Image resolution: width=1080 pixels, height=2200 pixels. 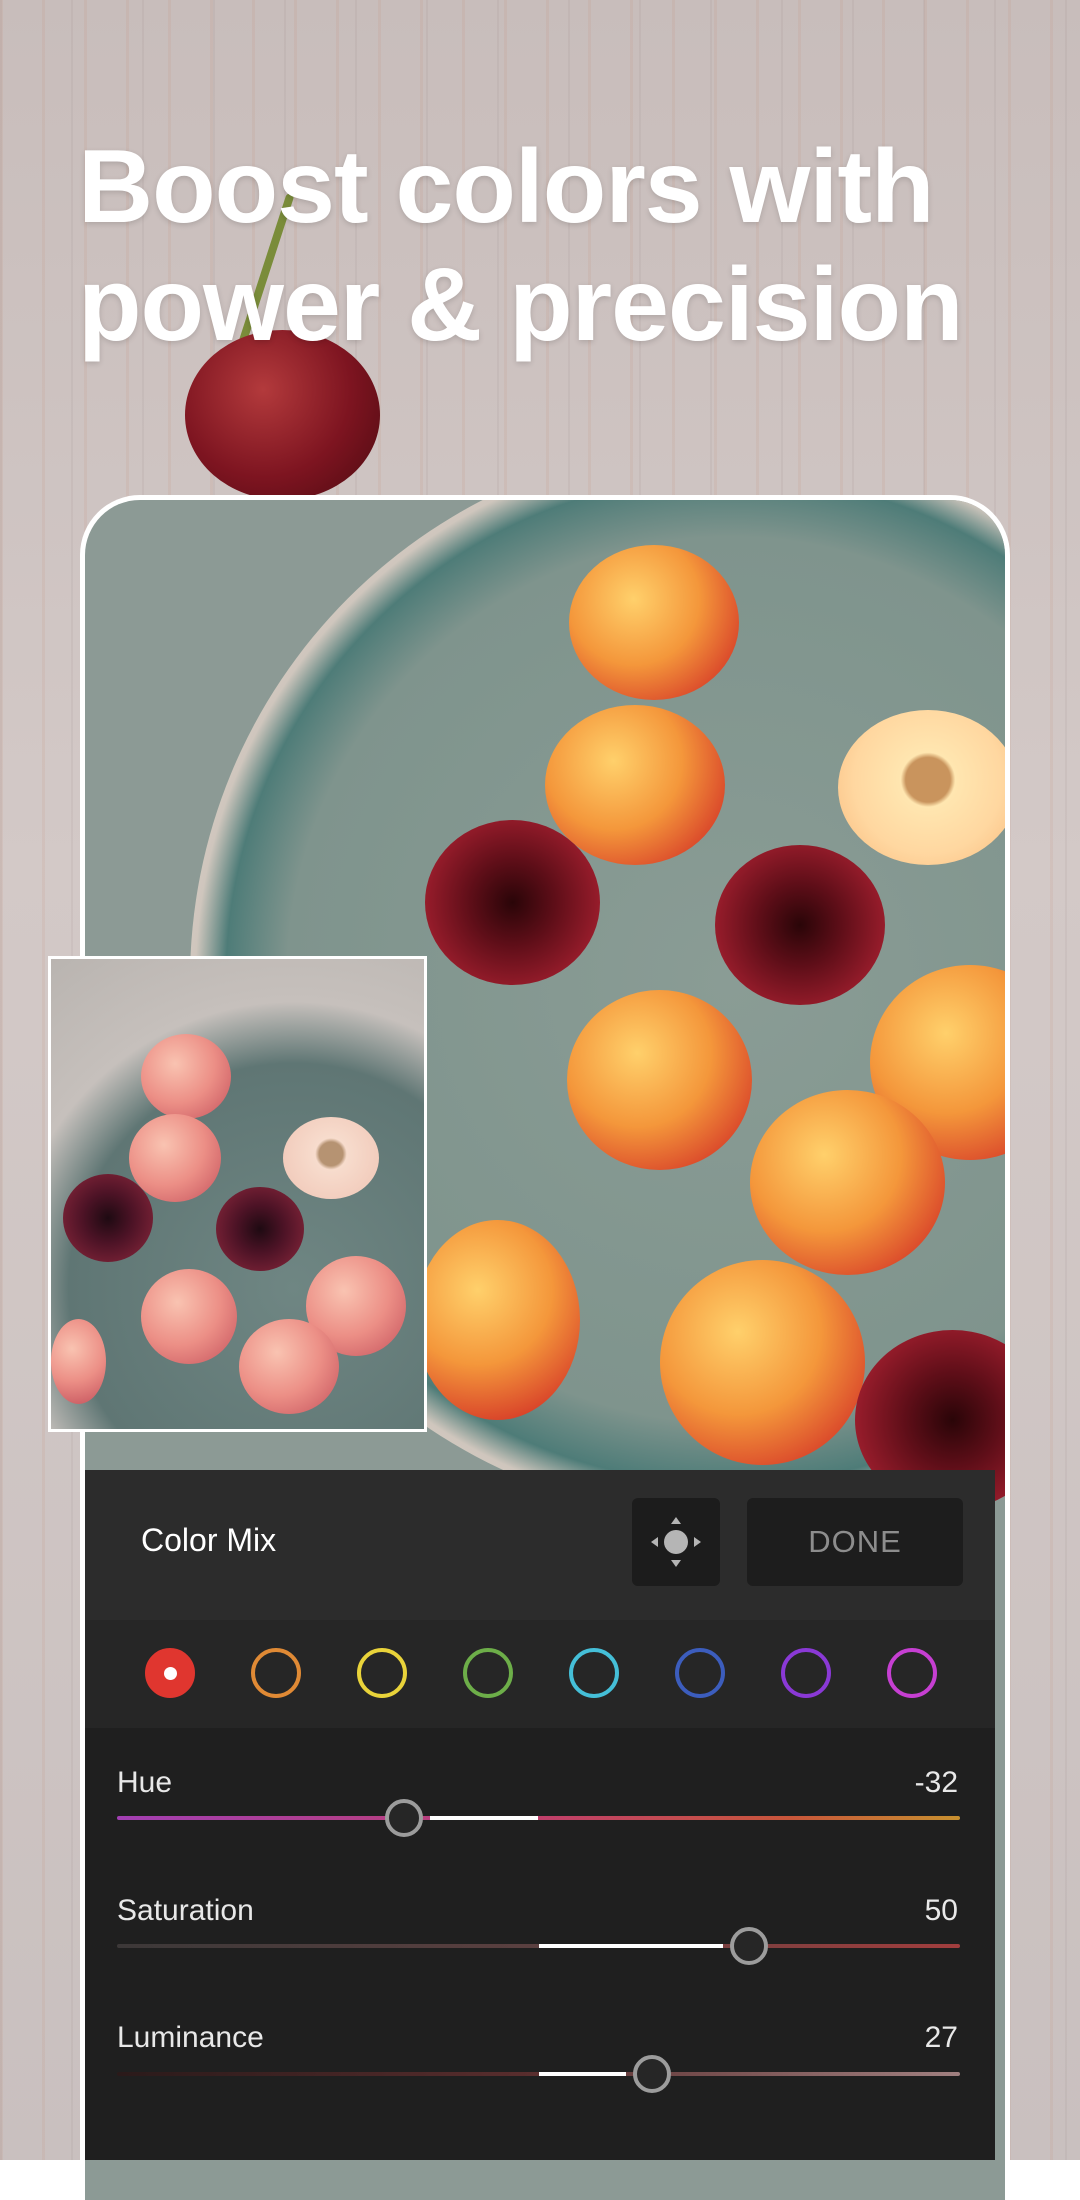 I want to click on hue-slider-track, so click(x=538, y=1818).